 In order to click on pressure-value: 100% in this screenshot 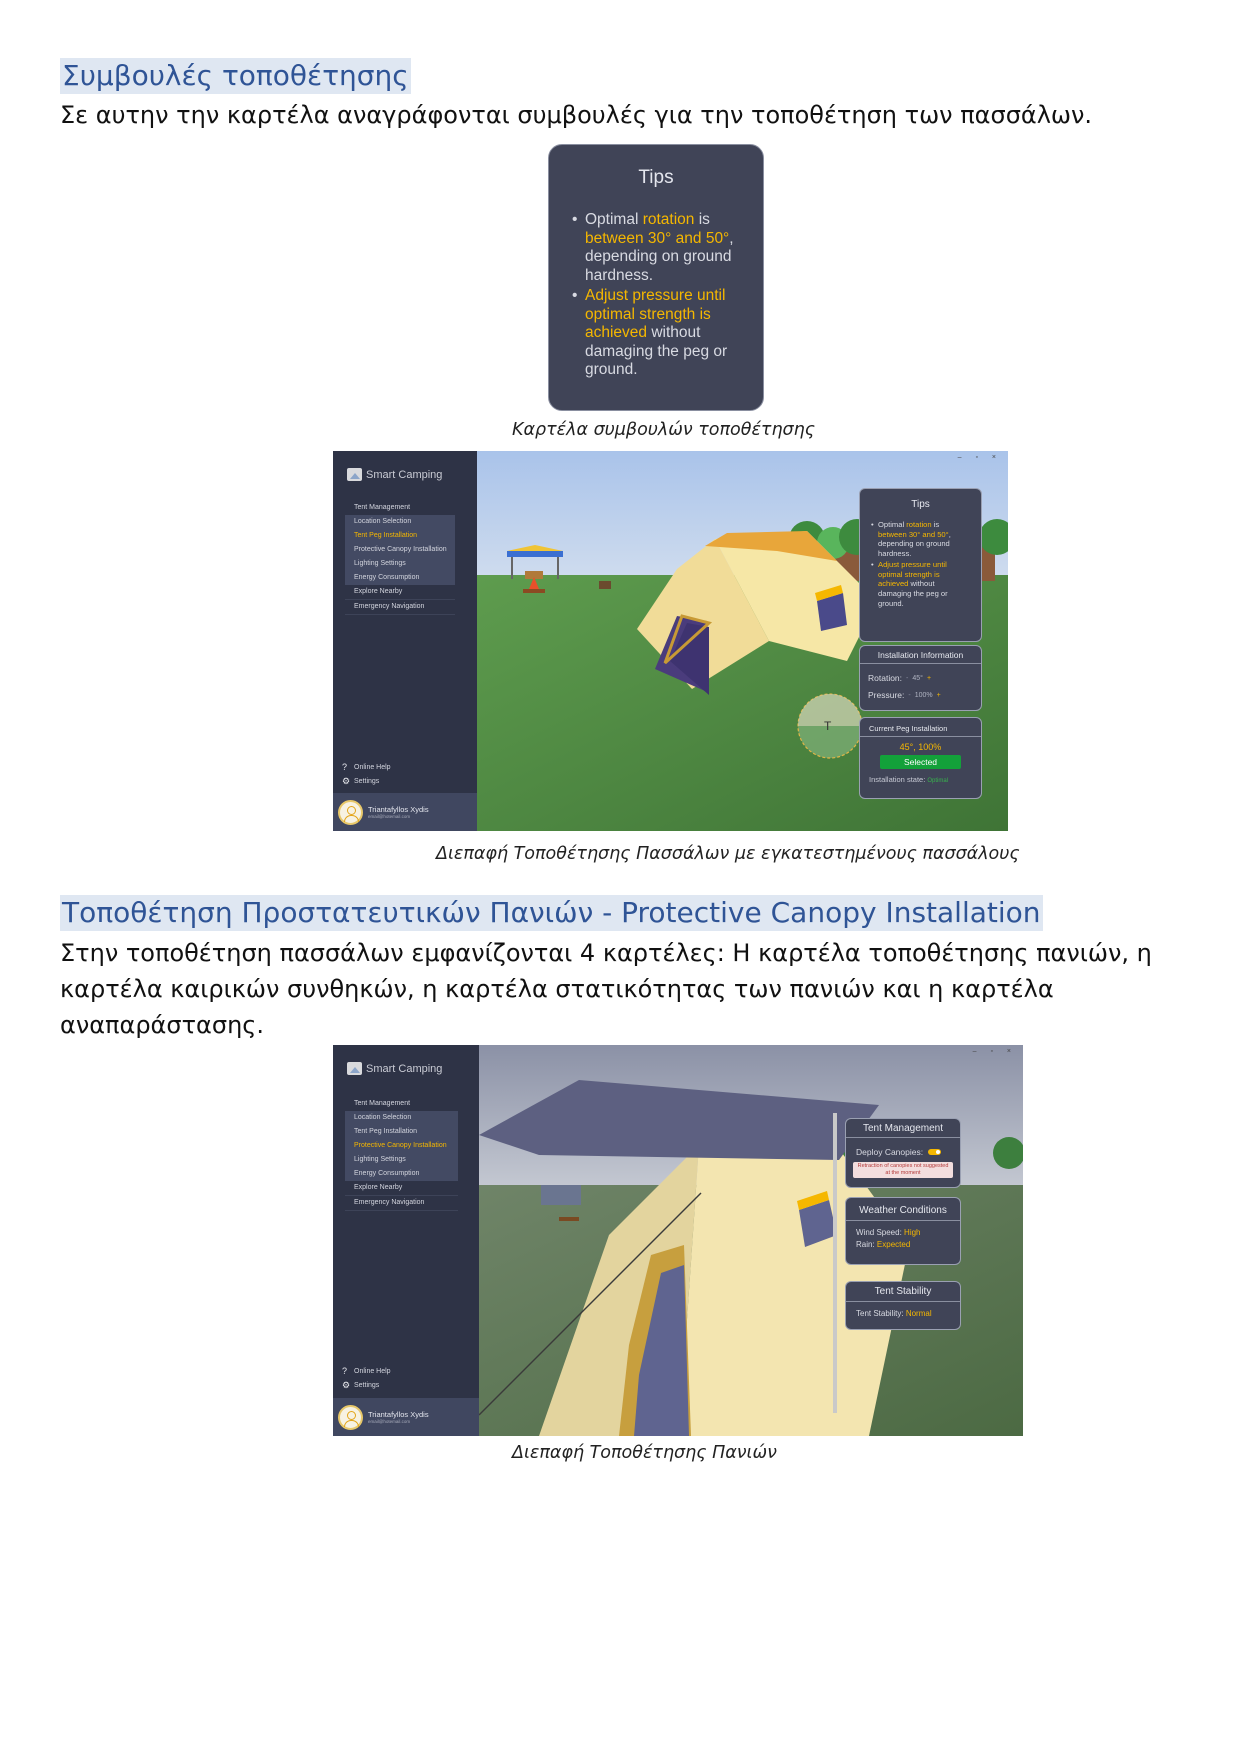, I will do `click(923, 695)`.